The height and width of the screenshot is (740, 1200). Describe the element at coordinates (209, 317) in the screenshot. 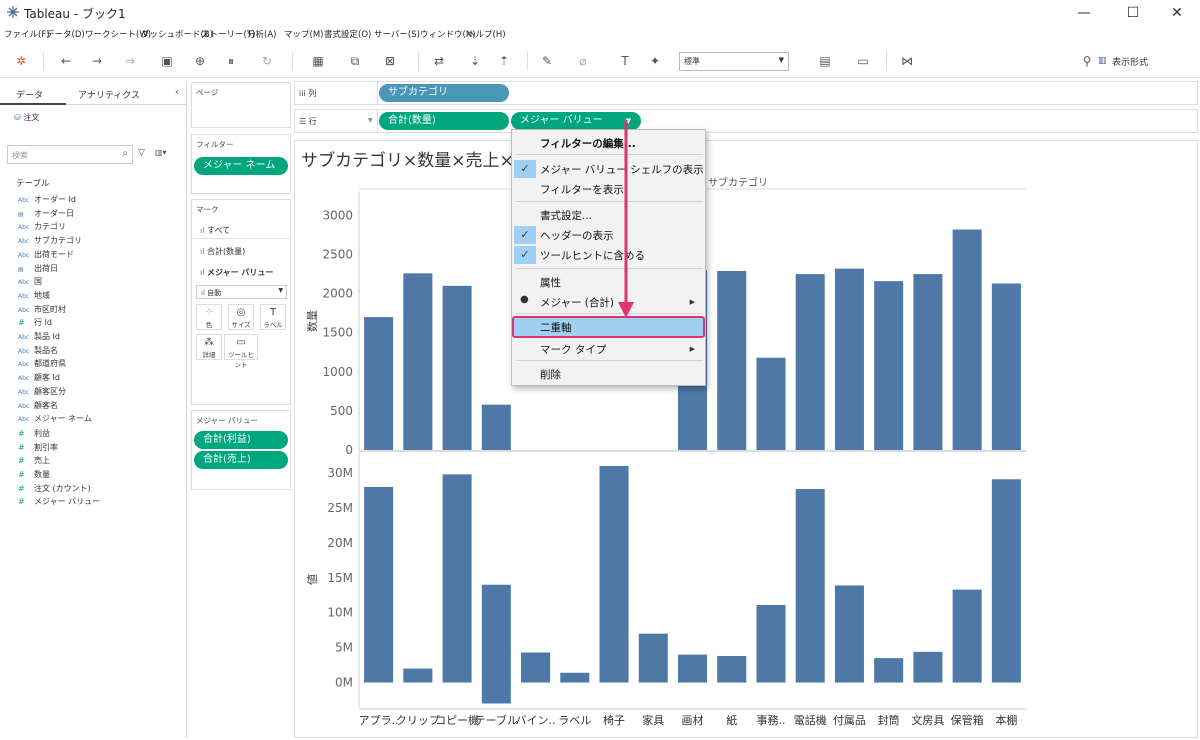

I see `color-button: ⁘ 色` at that location.